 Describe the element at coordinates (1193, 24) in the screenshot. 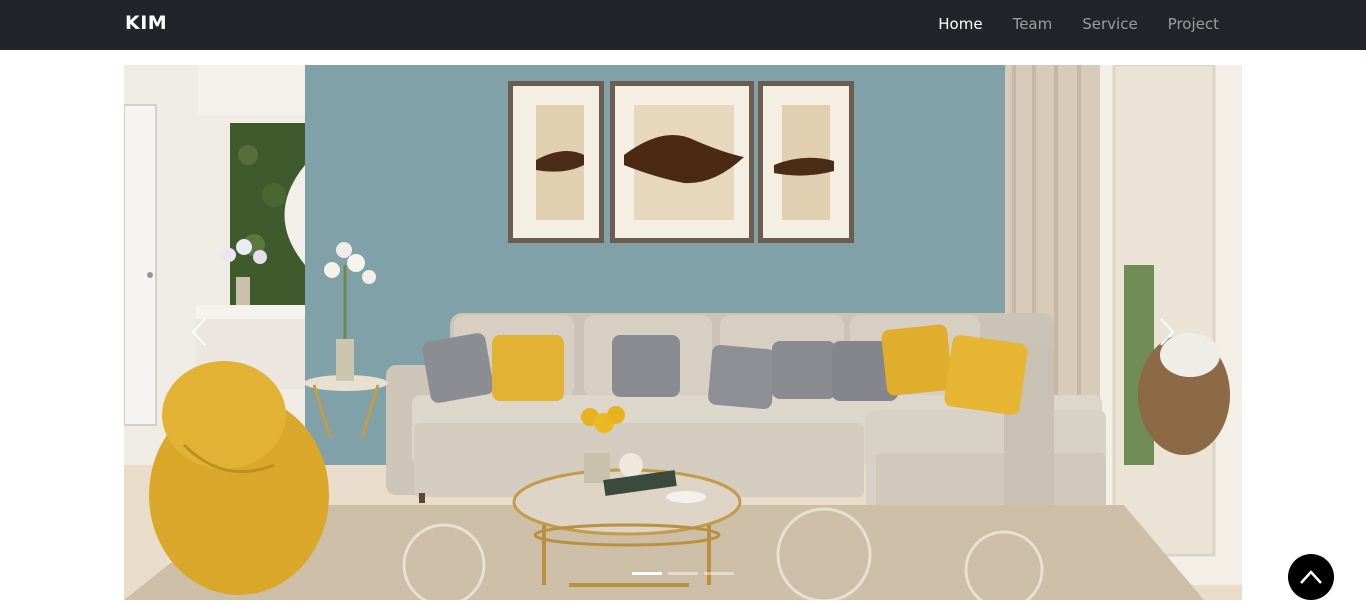

I see `nav-link-project: Project` at that location.